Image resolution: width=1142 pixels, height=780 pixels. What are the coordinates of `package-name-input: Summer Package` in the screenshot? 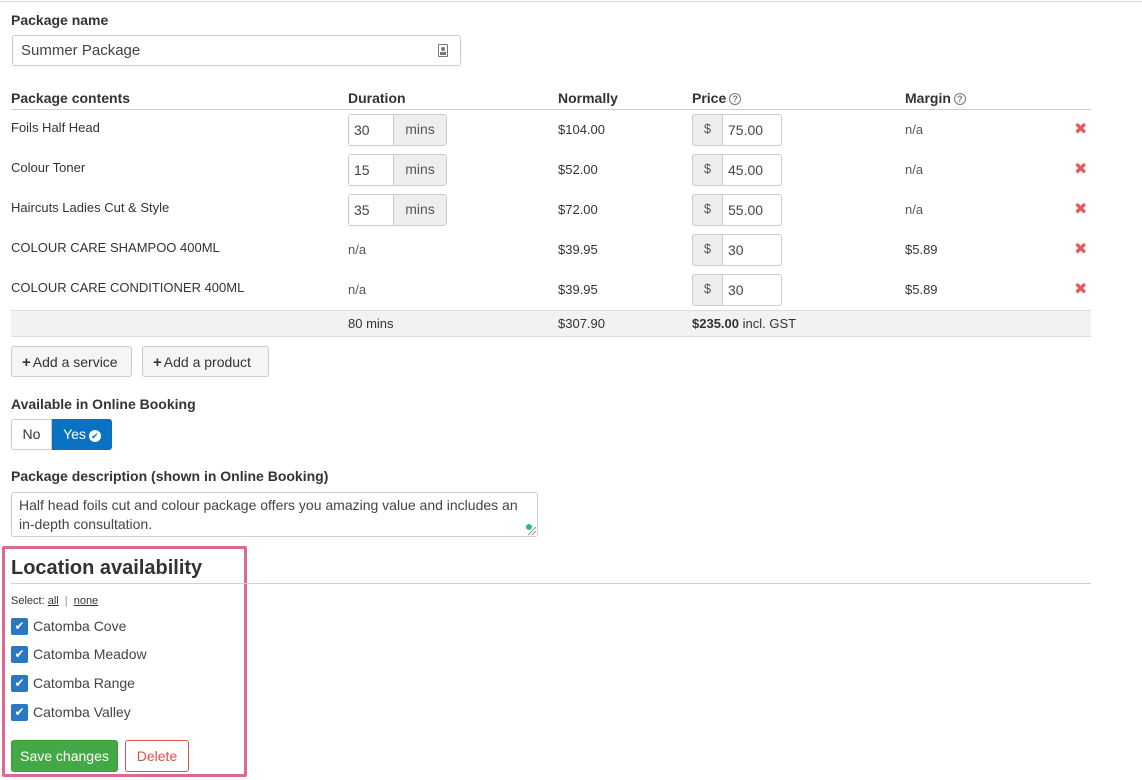 It's located at (236, 50).